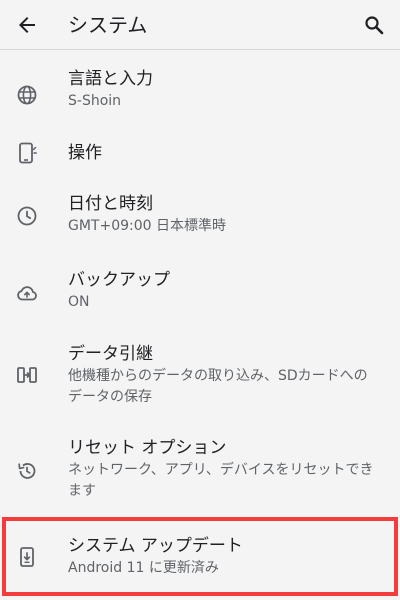 The width and height of the screenshot is (400, 600). I want to click on data-transfer-icon, so click(27, 375).